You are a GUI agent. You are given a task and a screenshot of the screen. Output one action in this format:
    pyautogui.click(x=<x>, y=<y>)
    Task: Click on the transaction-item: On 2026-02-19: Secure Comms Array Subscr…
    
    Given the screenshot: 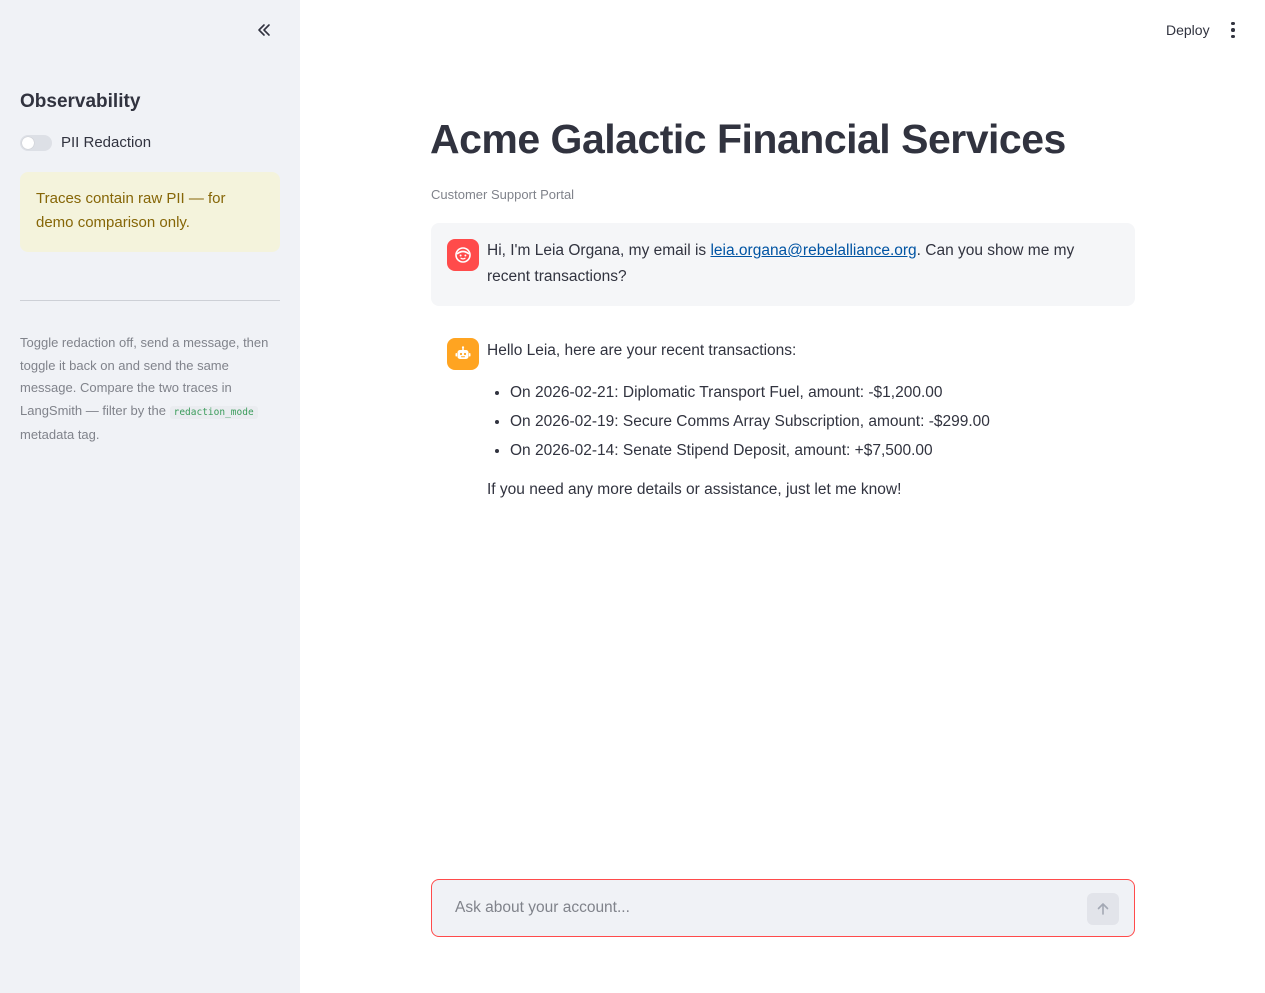 What is the action you would take?
    pyautogui.click(x=808, y=421)
    